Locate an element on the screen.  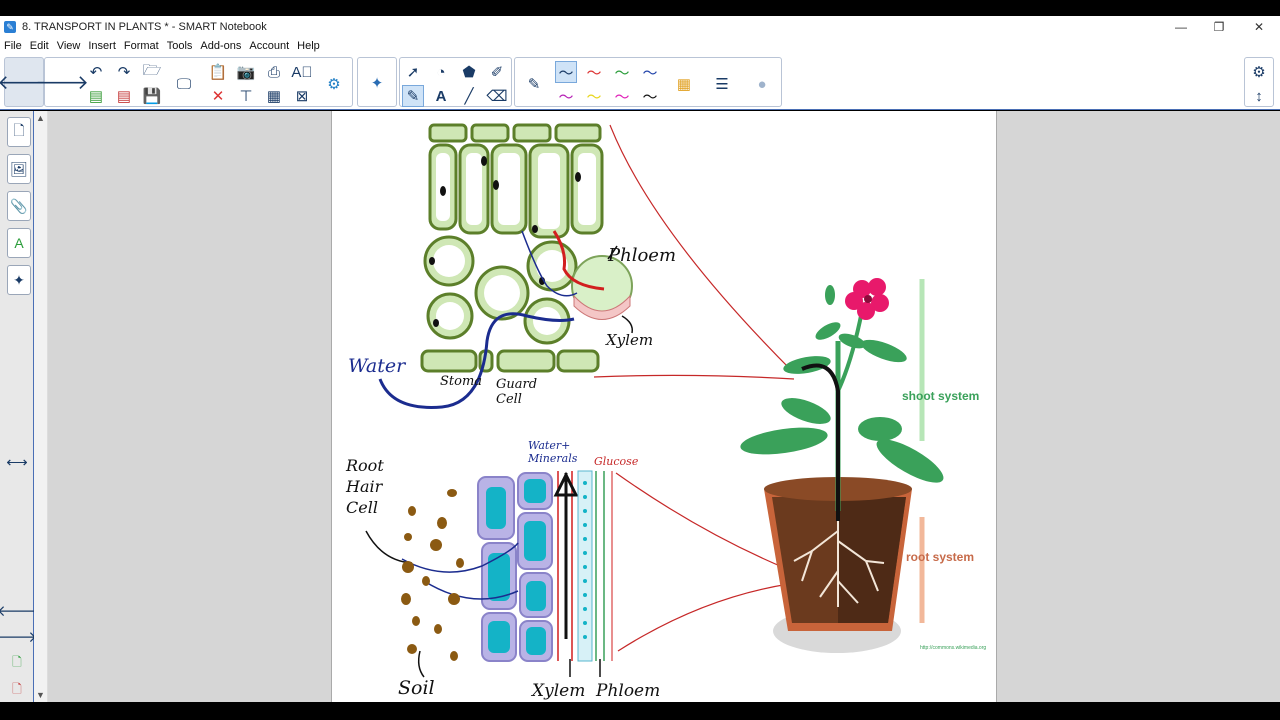
gear-icon: ⚙ is located at coordinates (1259, 72).